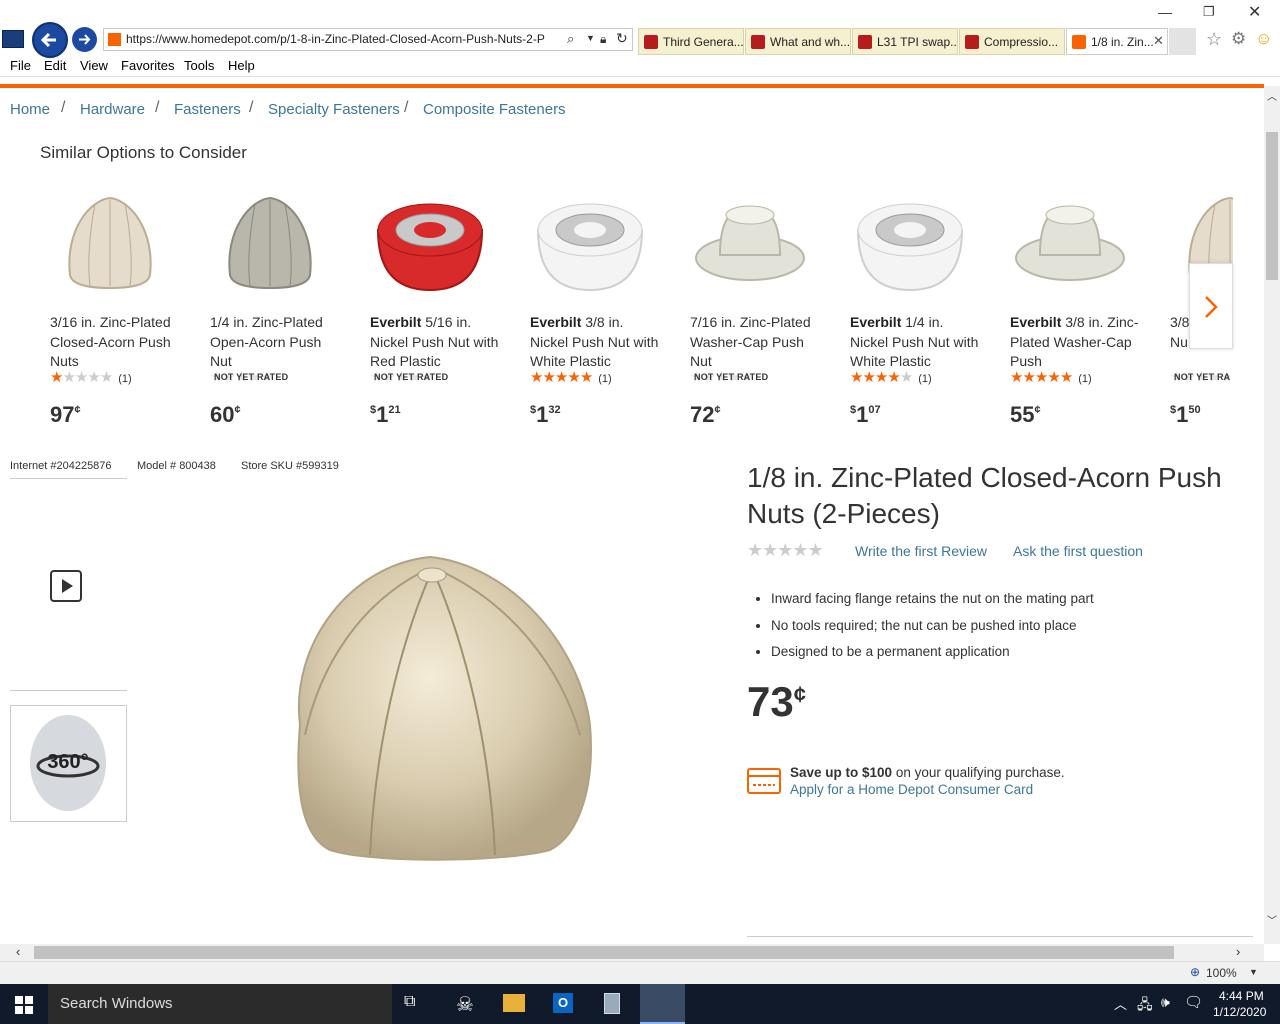 This screenshot has height=1024, width=1280. I want to click on zoom-icon: ⊕, so click(1195, 972).